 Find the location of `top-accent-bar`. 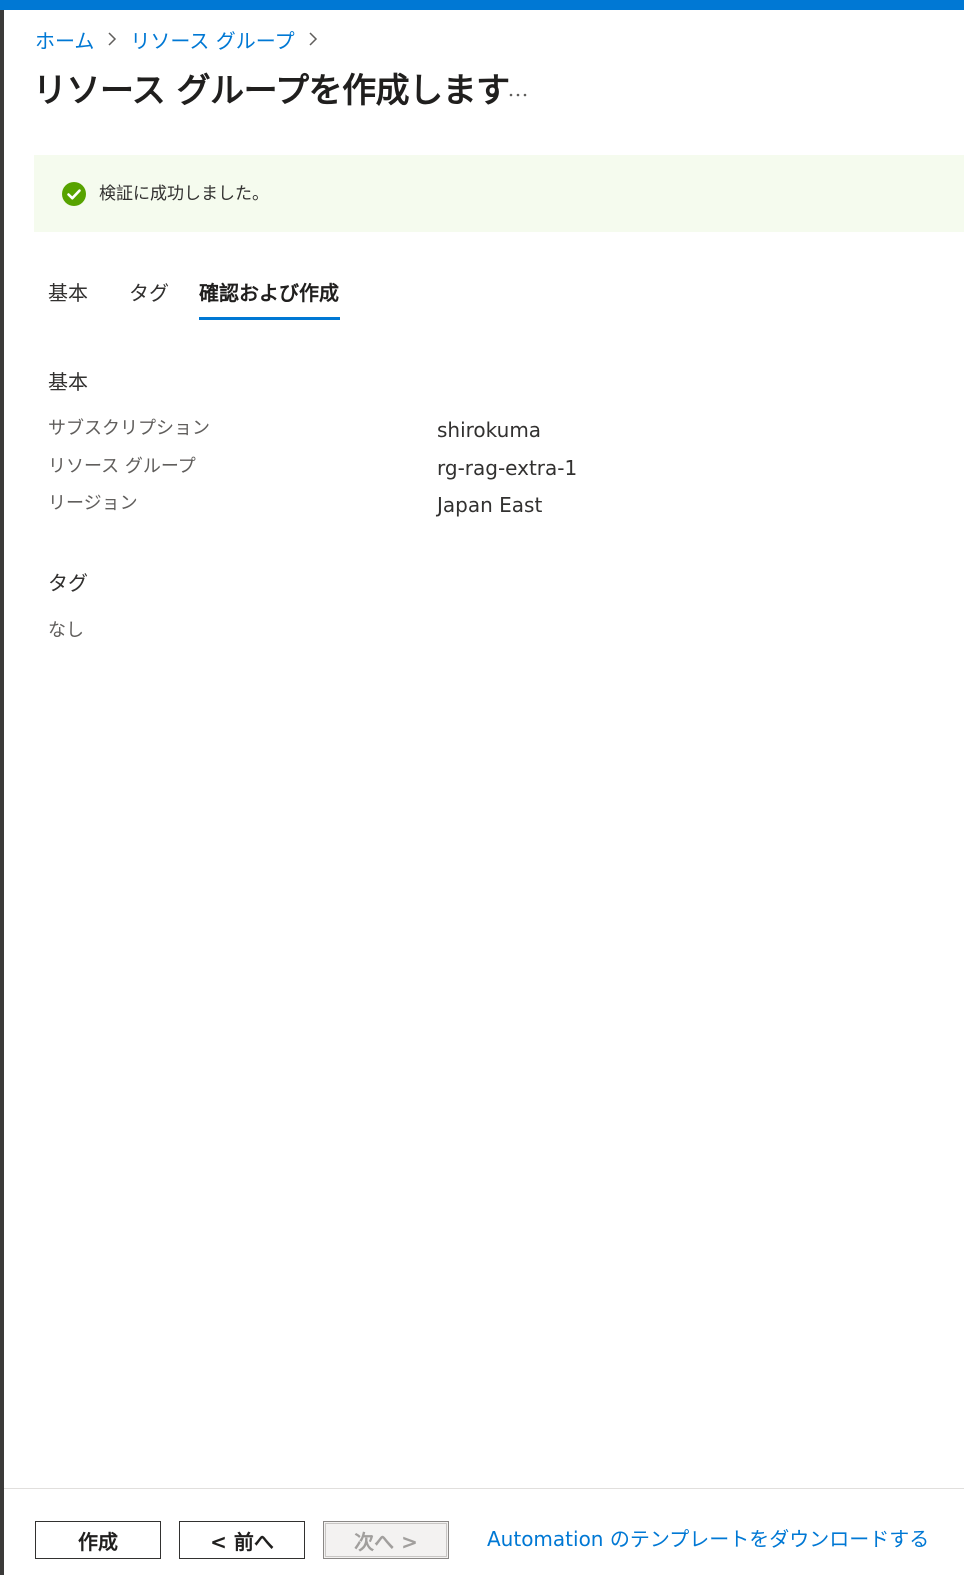

top-accent-bar is located at coordinates (482, 5).